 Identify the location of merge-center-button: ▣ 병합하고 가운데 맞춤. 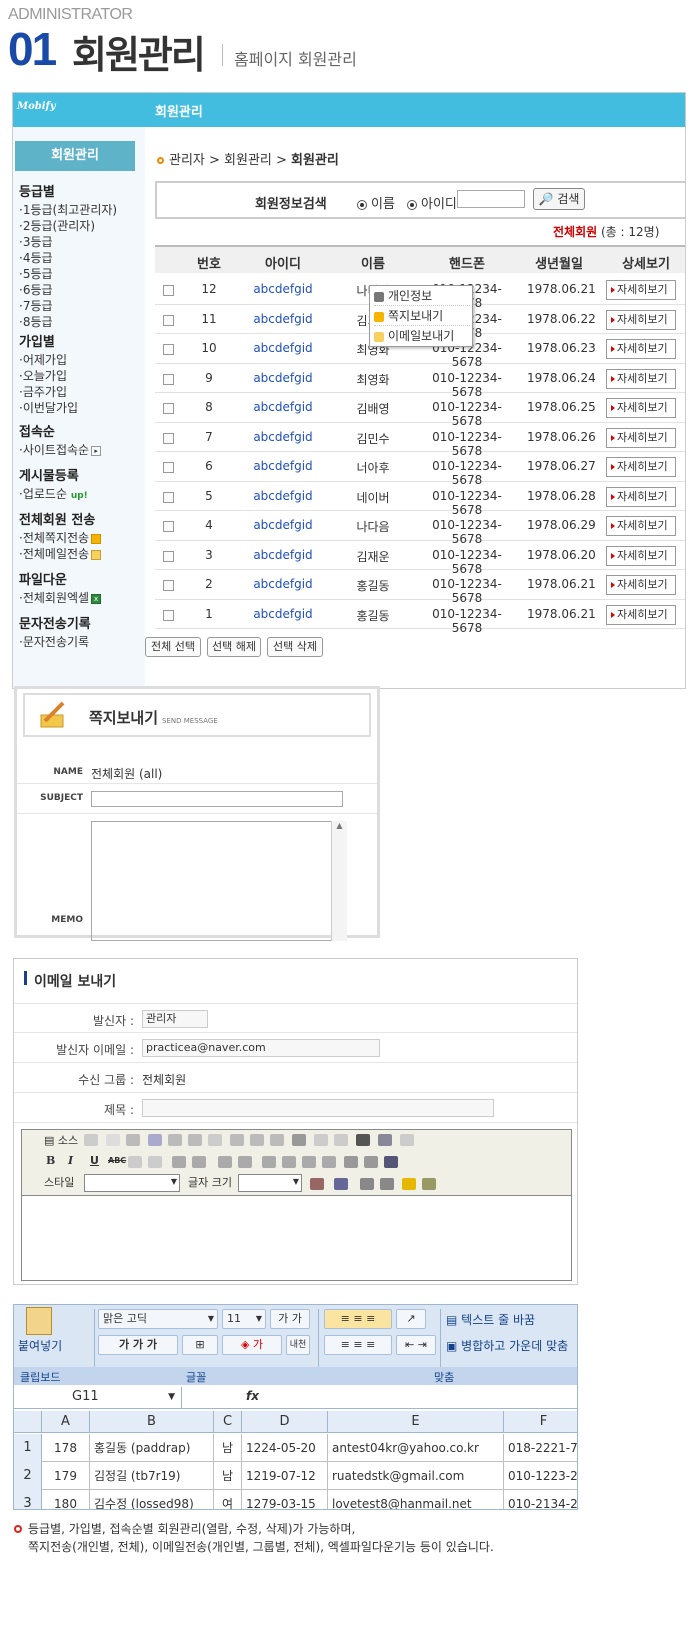
(507, 1345).